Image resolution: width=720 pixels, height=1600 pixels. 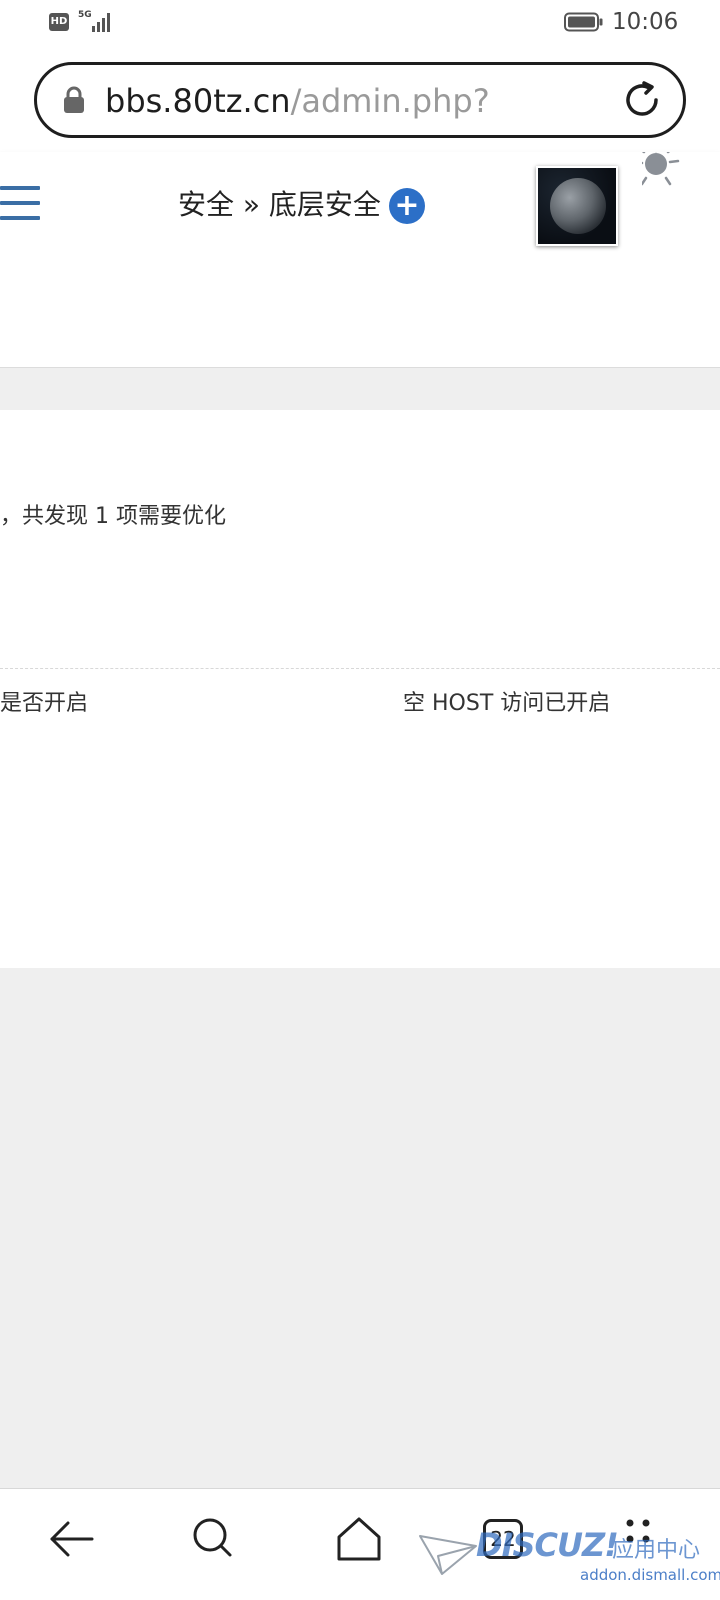 What do you see at coordinates (360, 668) in the screenshot?
I see `divider` at bounding box center [360, 668].